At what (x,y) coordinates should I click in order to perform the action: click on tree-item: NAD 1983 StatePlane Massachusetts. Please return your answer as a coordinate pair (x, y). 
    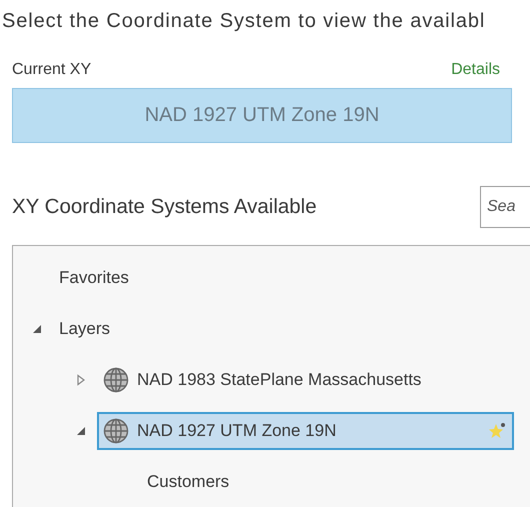
    Looking at the image, I should click on (305, 379).